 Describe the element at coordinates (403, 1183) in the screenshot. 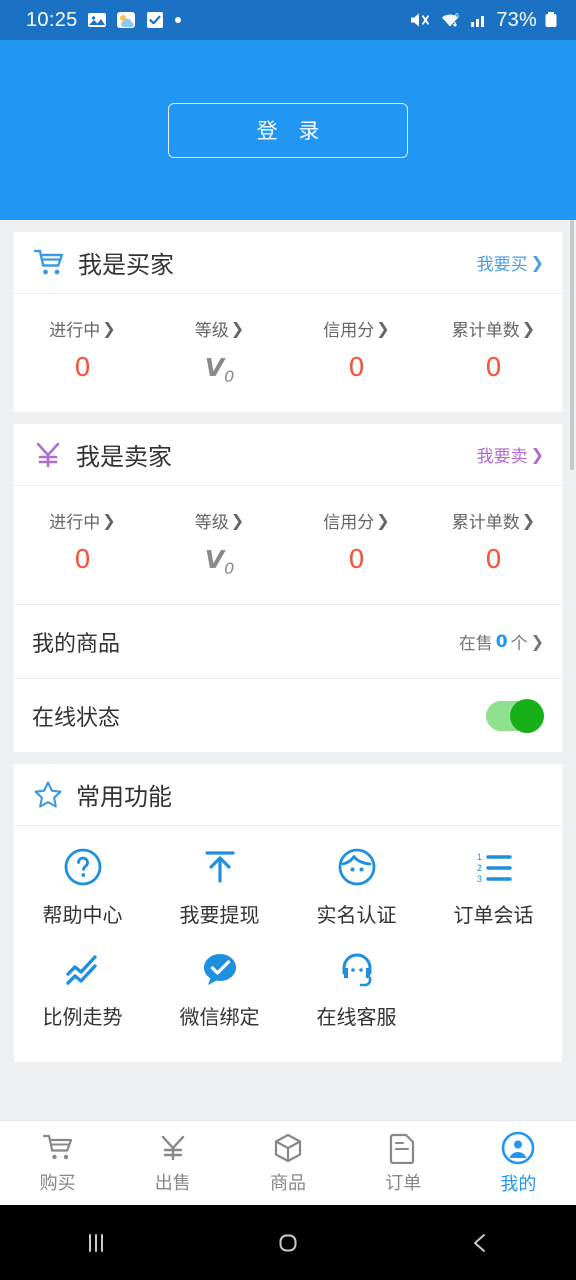

I see `tab-label: 订单` at that location.